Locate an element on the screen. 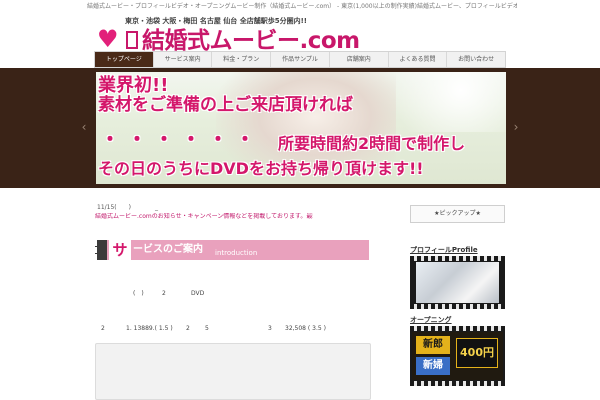  nav-item-samples: 作品サンプル is located at coordinates (300, 59).